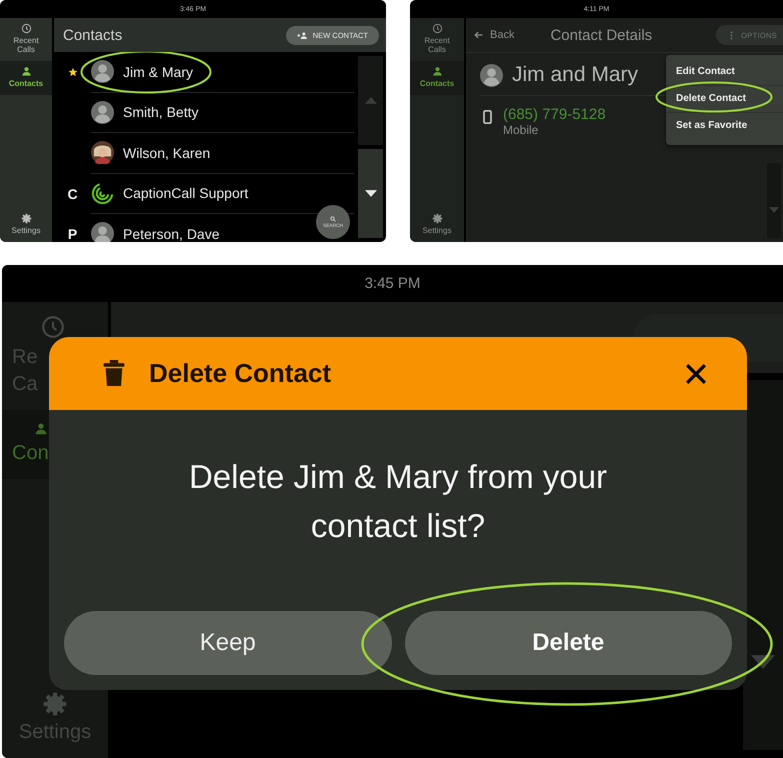 This screenshot has width=783, height=758. Describe the element at coordinates (92, 35) in the screenshot. I see `screen-title: Contacts` at that location.